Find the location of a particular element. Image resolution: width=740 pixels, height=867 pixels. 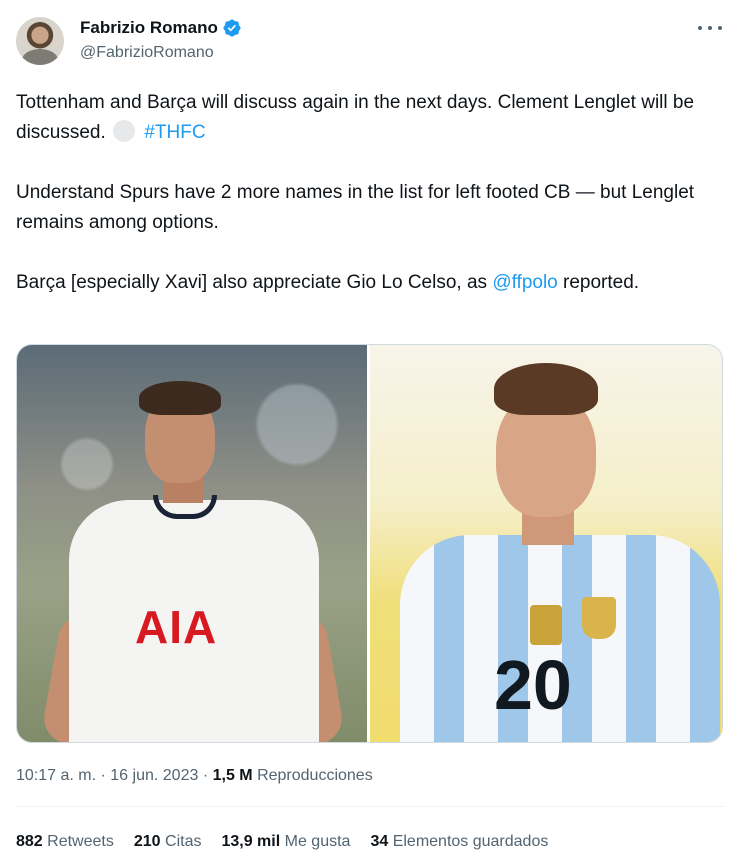

bookmarks-stat: 34 Elementos guardados is located at coordinates (459, 842).